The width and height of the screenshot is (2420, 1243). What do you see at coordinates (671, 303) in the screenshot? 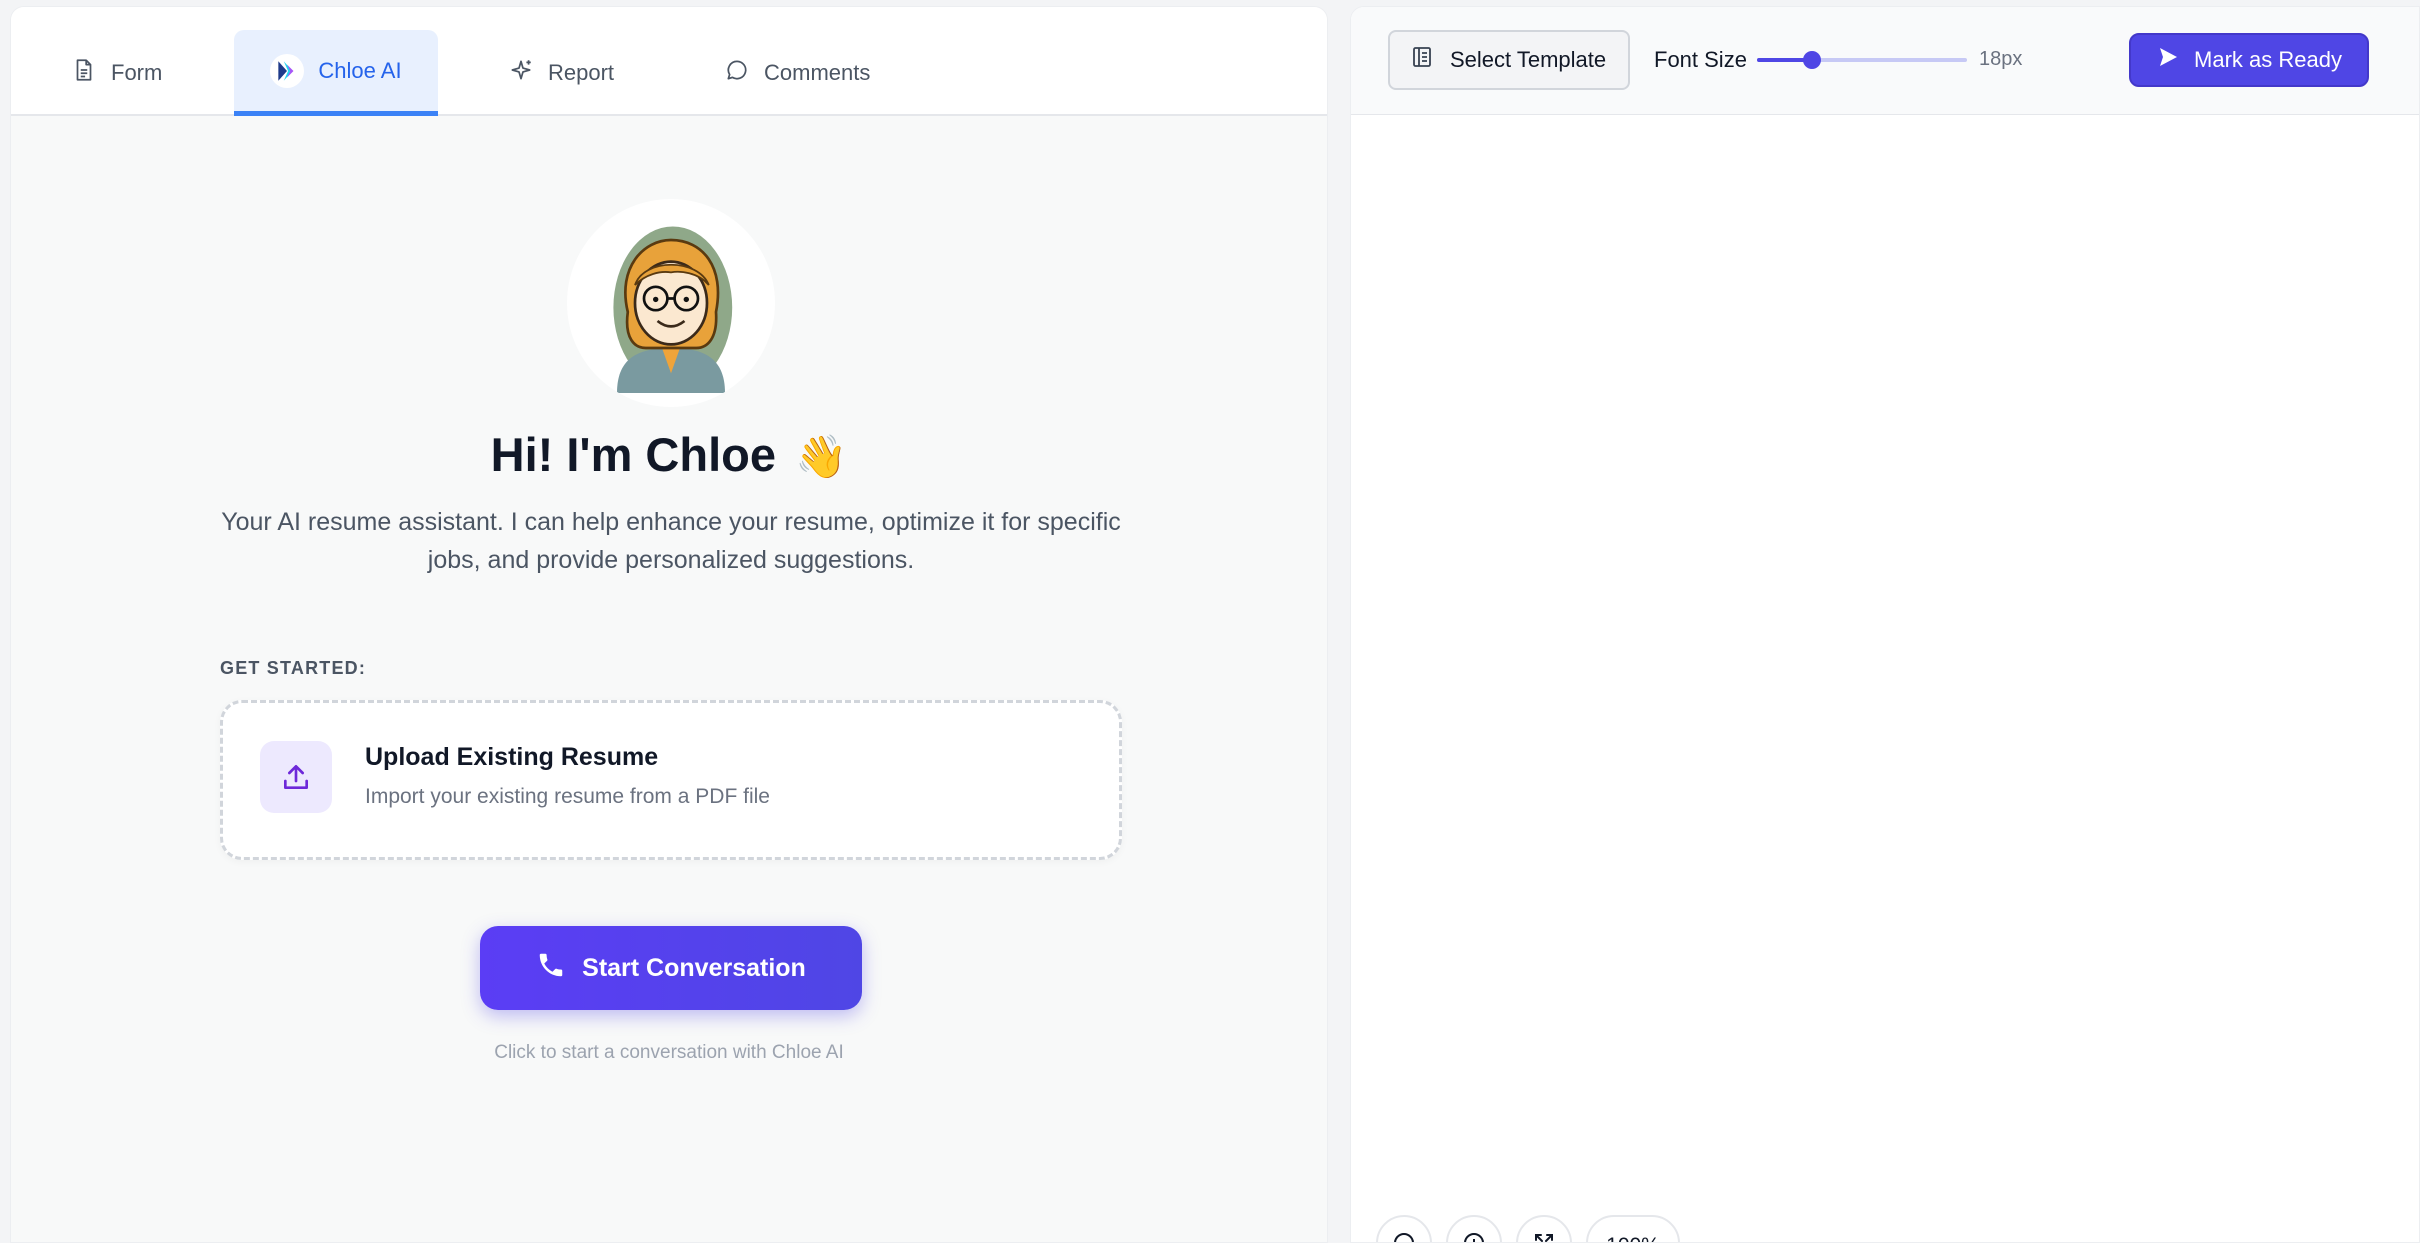
I see `chloe-avatar` at bounding box center [671, 303].